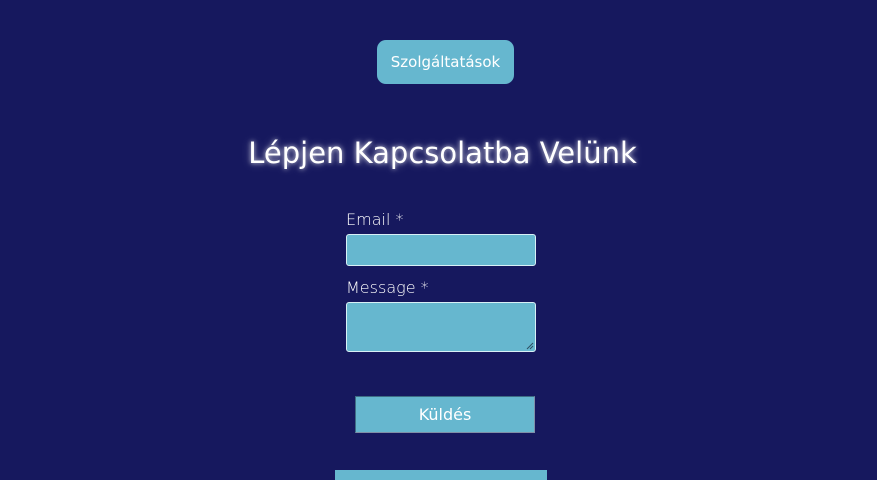  Describe the element at coordinates (445, 62) in the screenshot. I see `services-button: Szolgáltatások` at that location.